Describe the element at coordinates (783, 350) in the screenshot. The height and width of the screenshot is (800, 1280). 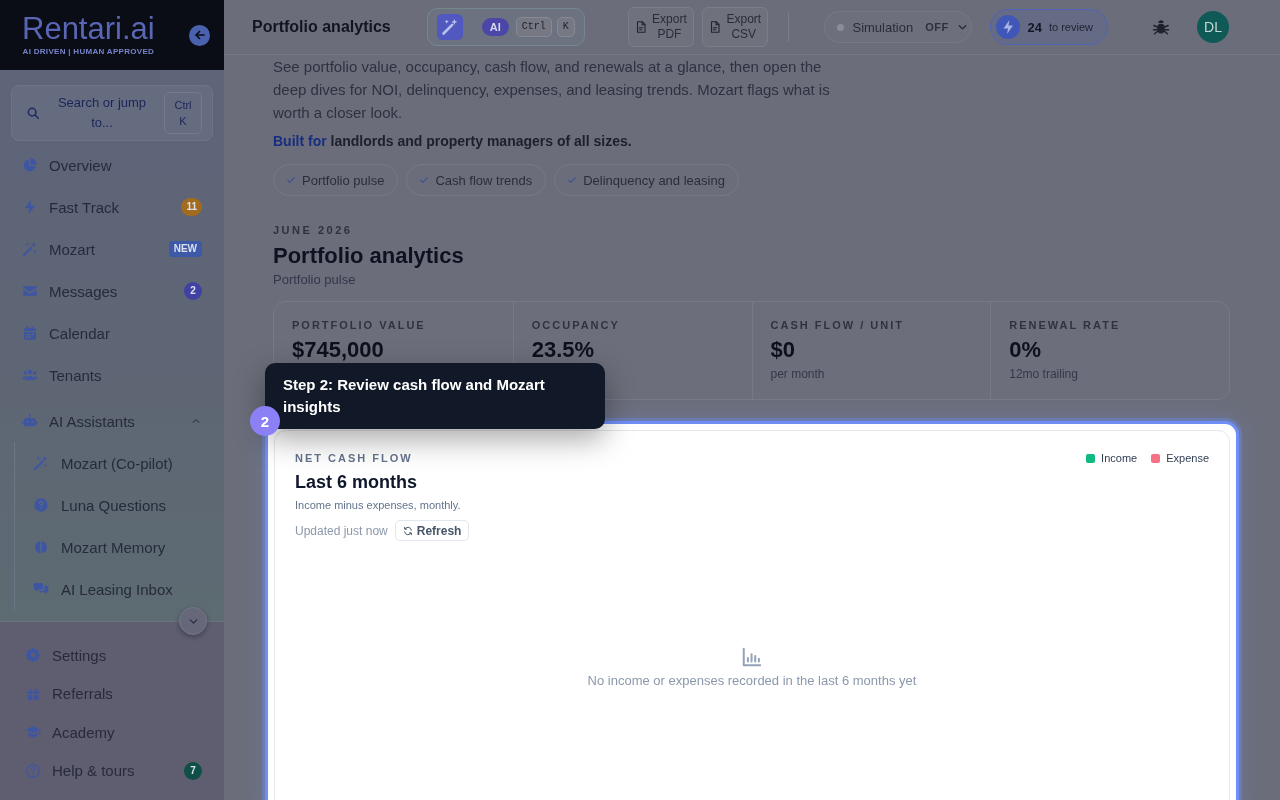
I see `stat-value: $0` at that location.